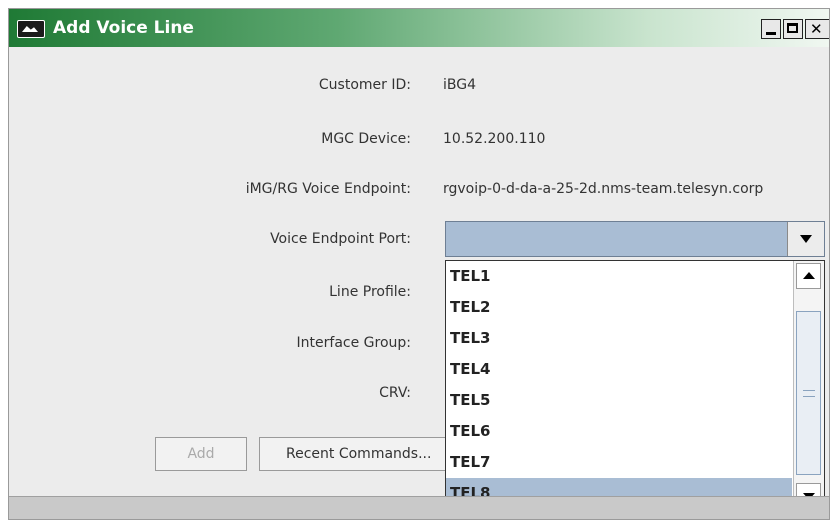 The width and height of the screenshot is (830, 524). Describe the element at coordinates (494, 139) in the screenshot. I see `mgc-device-value: 10.52.200.110` at that location.